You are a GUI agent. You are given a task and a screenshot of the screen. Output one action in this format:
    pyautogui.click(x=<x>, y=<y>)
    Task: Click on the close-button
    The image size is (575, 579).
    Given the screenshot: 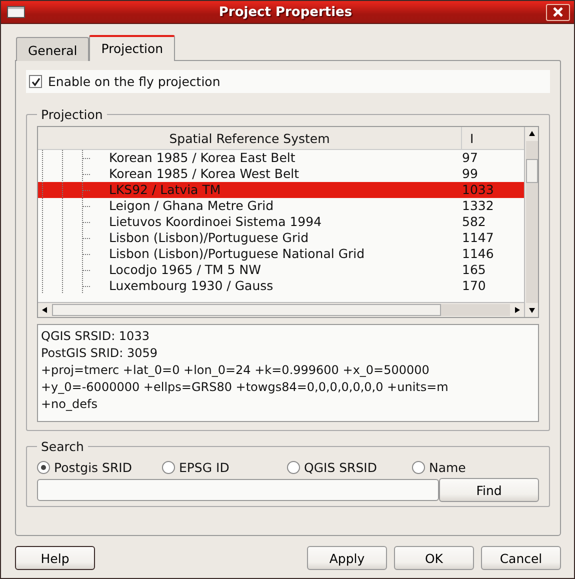 What is the action you would take?
    pyautogui.click(x=558, y=12)
    